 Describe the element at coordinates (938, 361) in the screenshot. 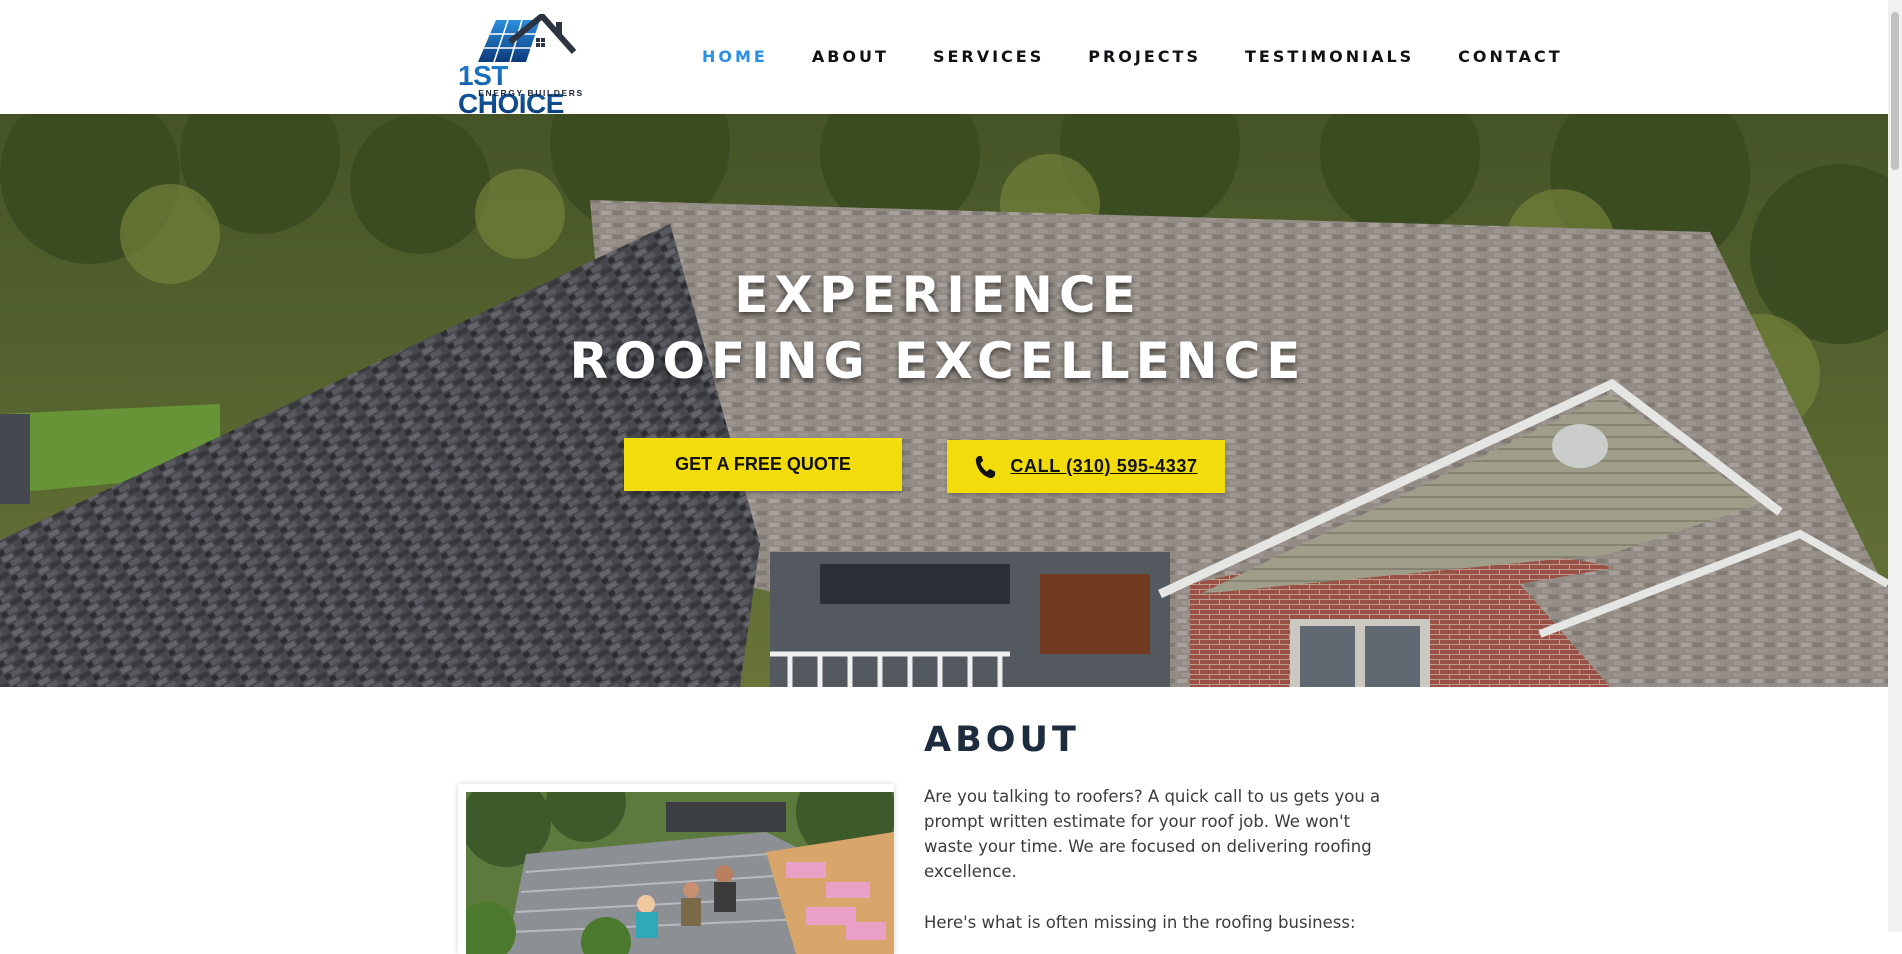

I see `hero-title-line2: ROOFING EXCELLENCE` at that location.